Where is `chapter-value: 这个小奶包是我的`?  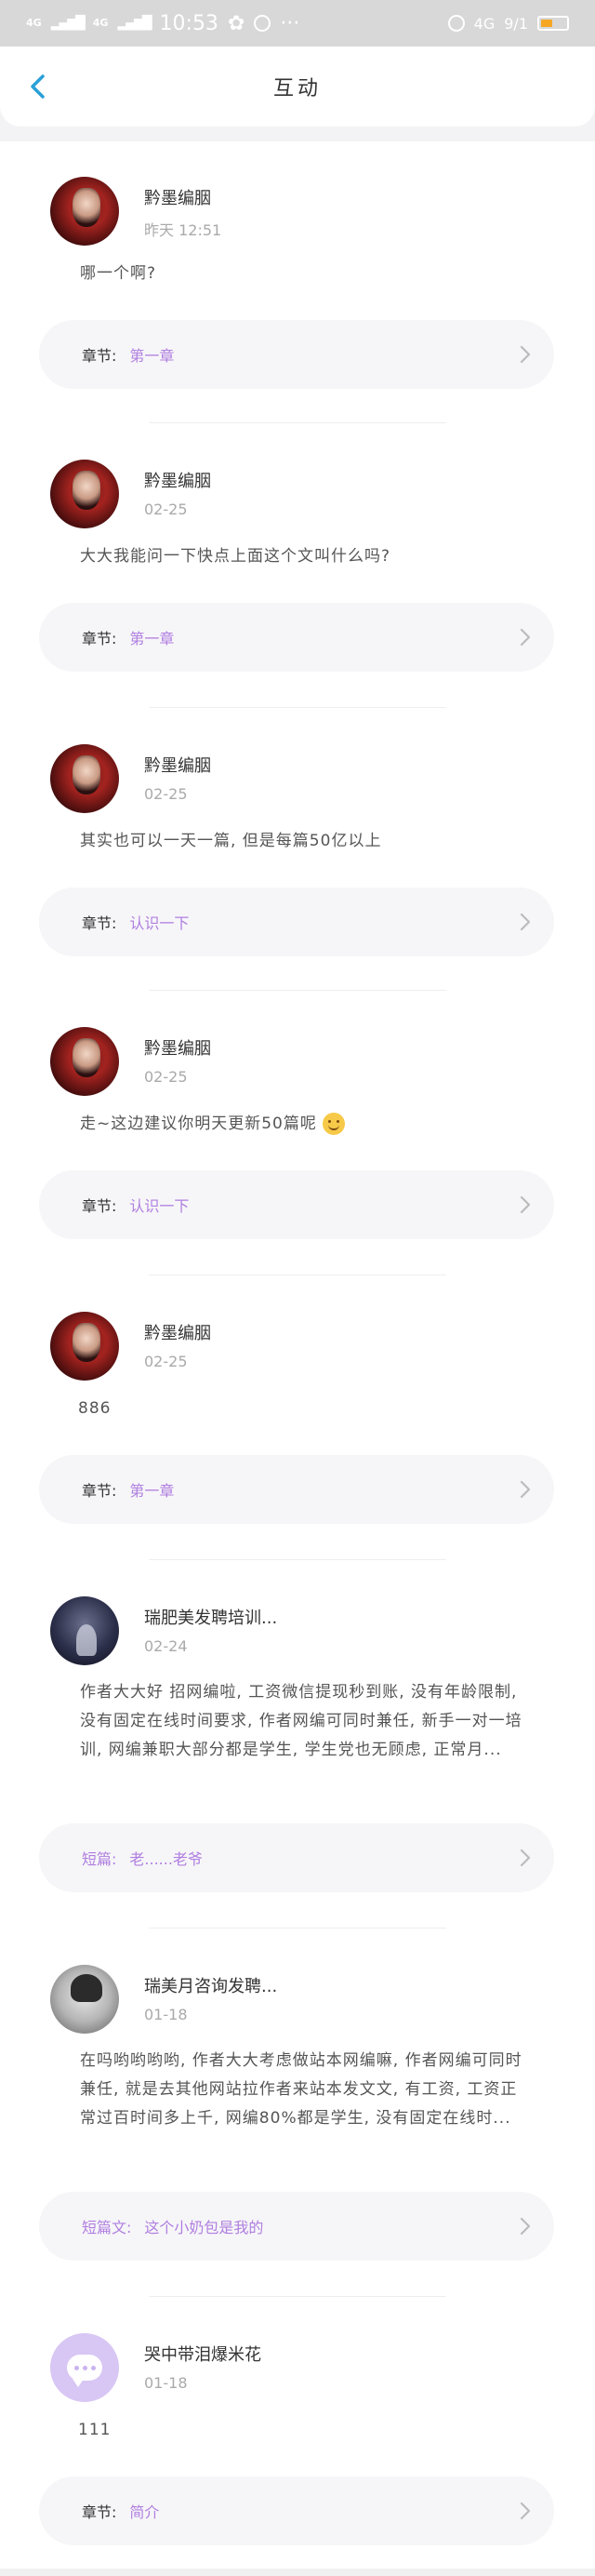 chapter-value: 这个小奶包是我的 is located at coordinates (204, 2227).